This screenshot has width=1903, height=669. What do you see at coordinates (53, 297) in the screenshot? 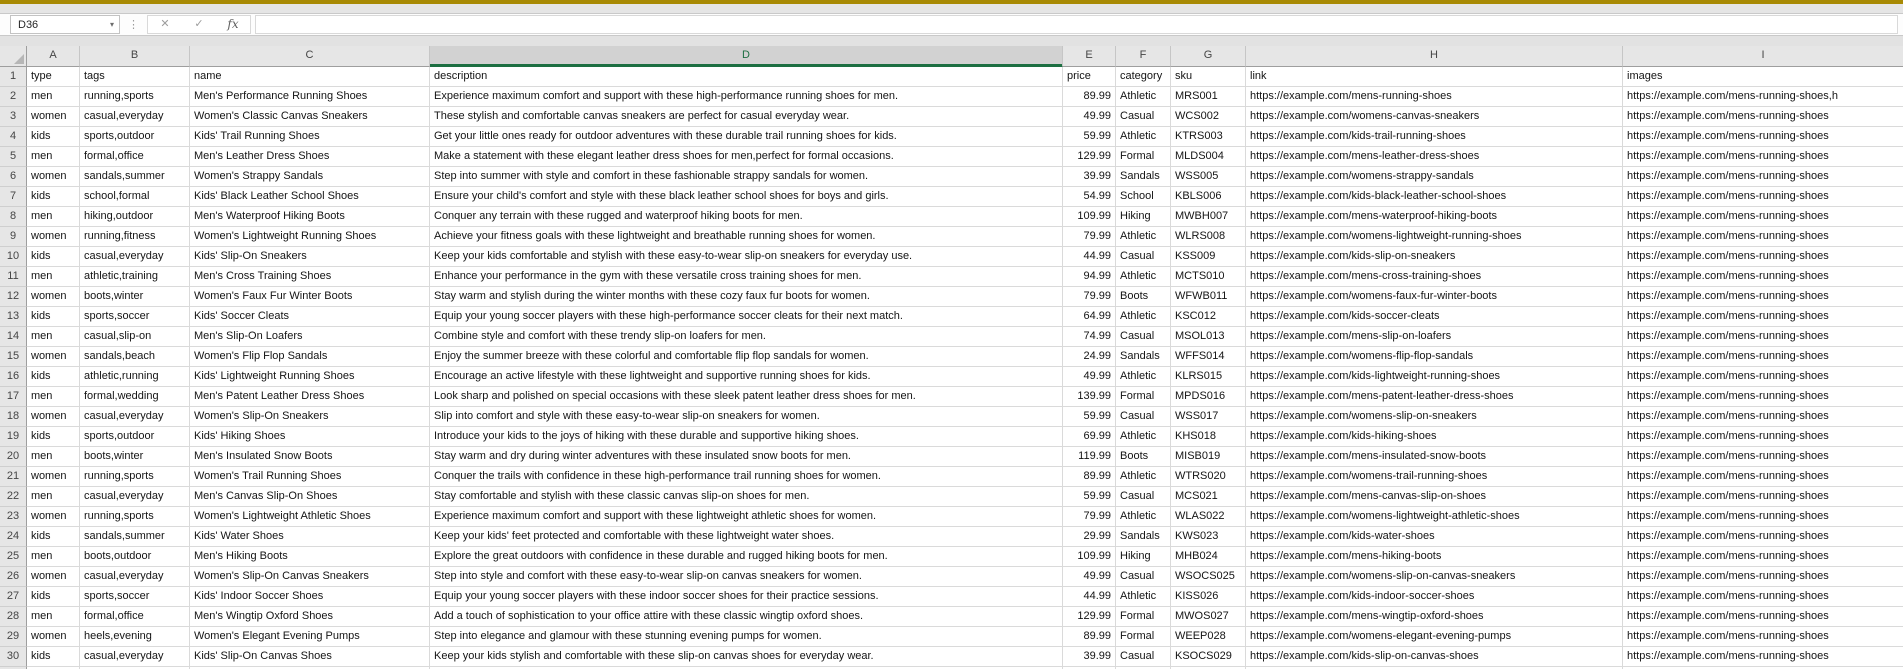
I see `cell-A12: women` at bounding box center [53, 297].